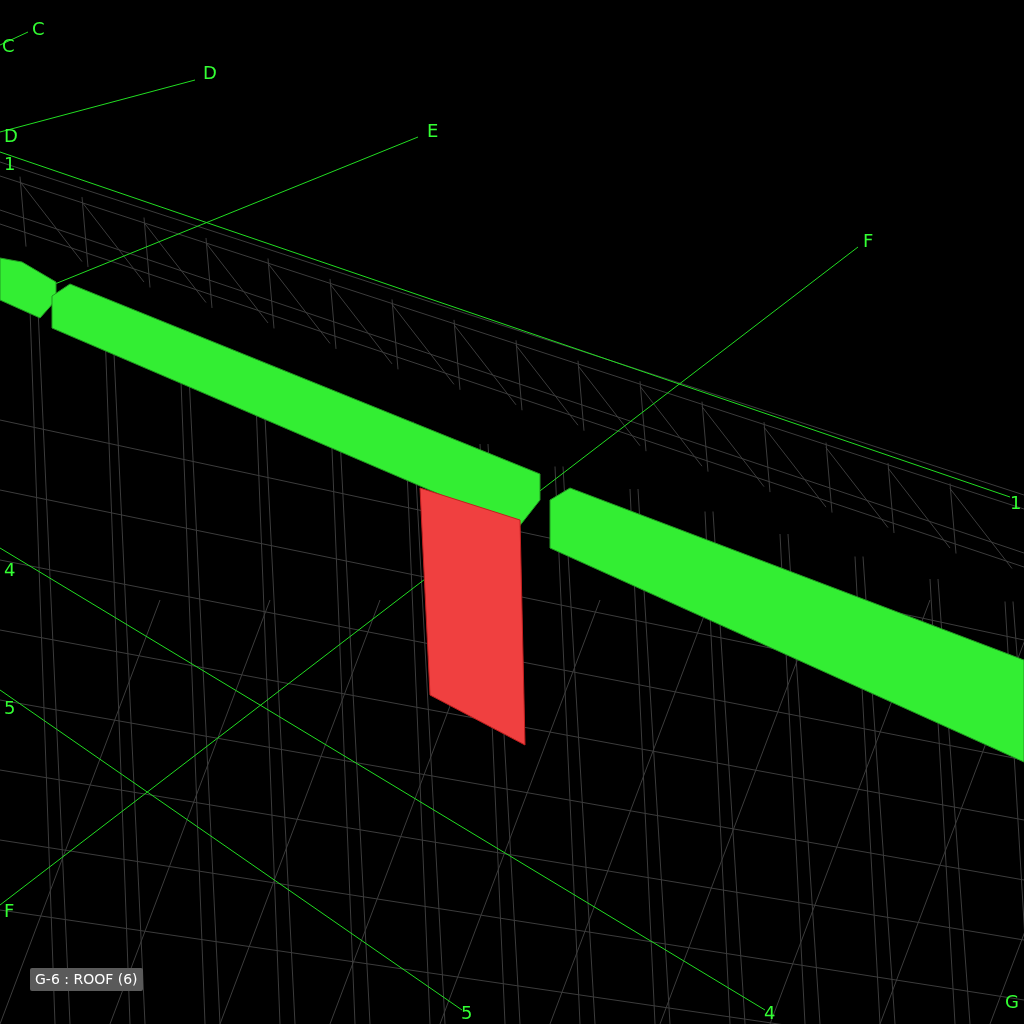  Describe the element at coordinates (472, 616) in the screenshot. I see `selected-panel` at that location.